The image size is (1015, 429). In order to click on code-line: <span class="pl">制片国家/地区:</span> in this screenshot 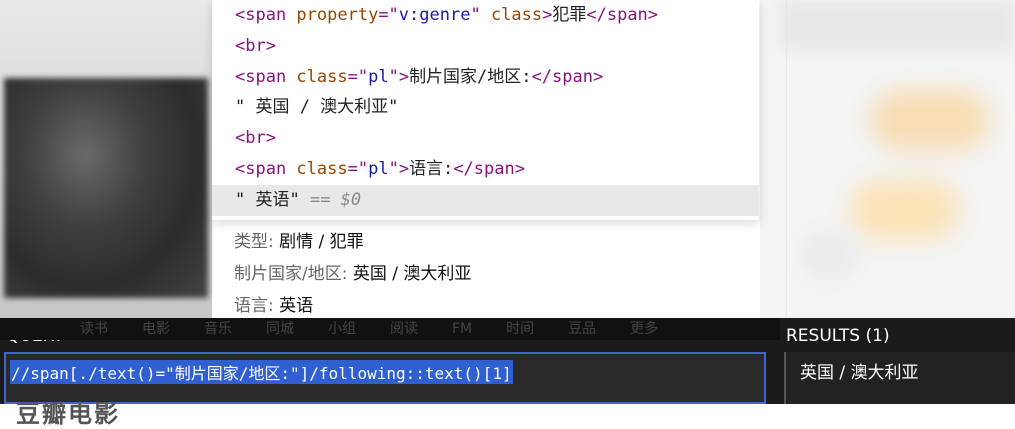, I will do `click(485, 77)`.